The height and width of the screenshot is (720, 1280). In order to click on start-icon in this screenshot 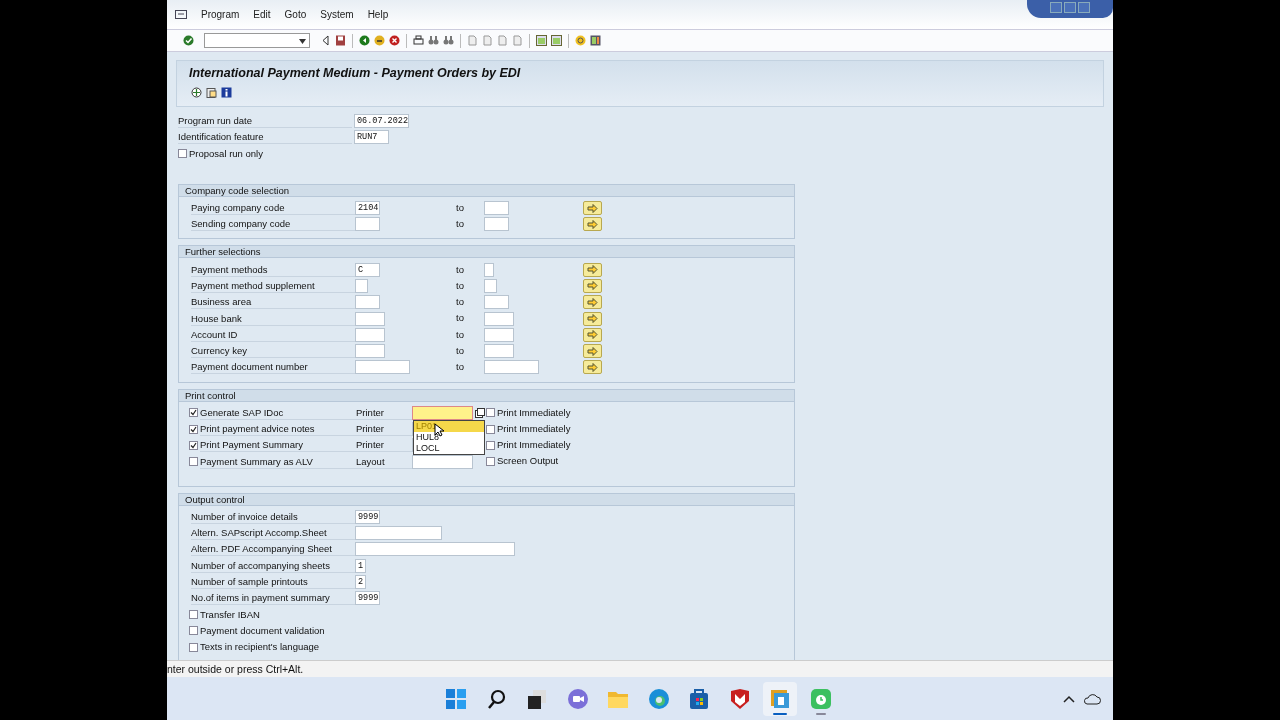, I will do `click(456, 699)`.